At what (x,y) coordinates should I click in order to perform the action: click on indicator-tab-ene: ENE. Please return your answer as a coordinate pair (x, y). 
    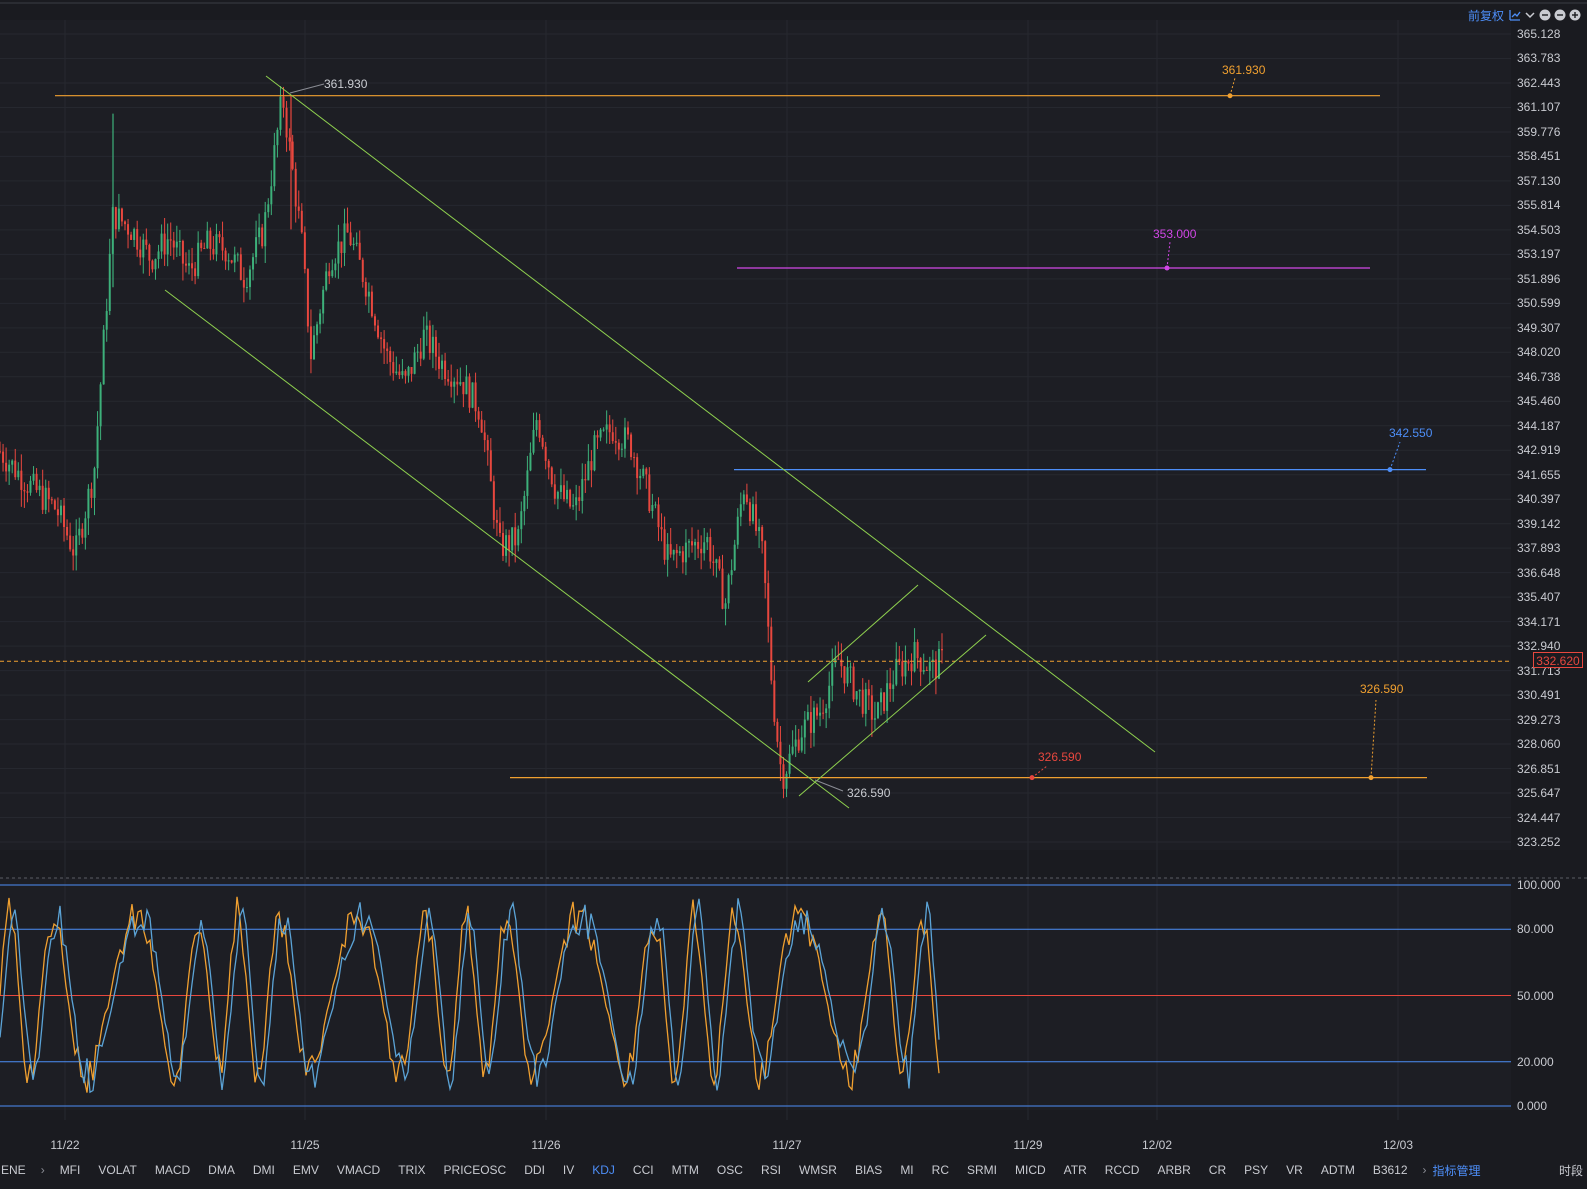
    Looking at the image, I should click on (17, 1170).